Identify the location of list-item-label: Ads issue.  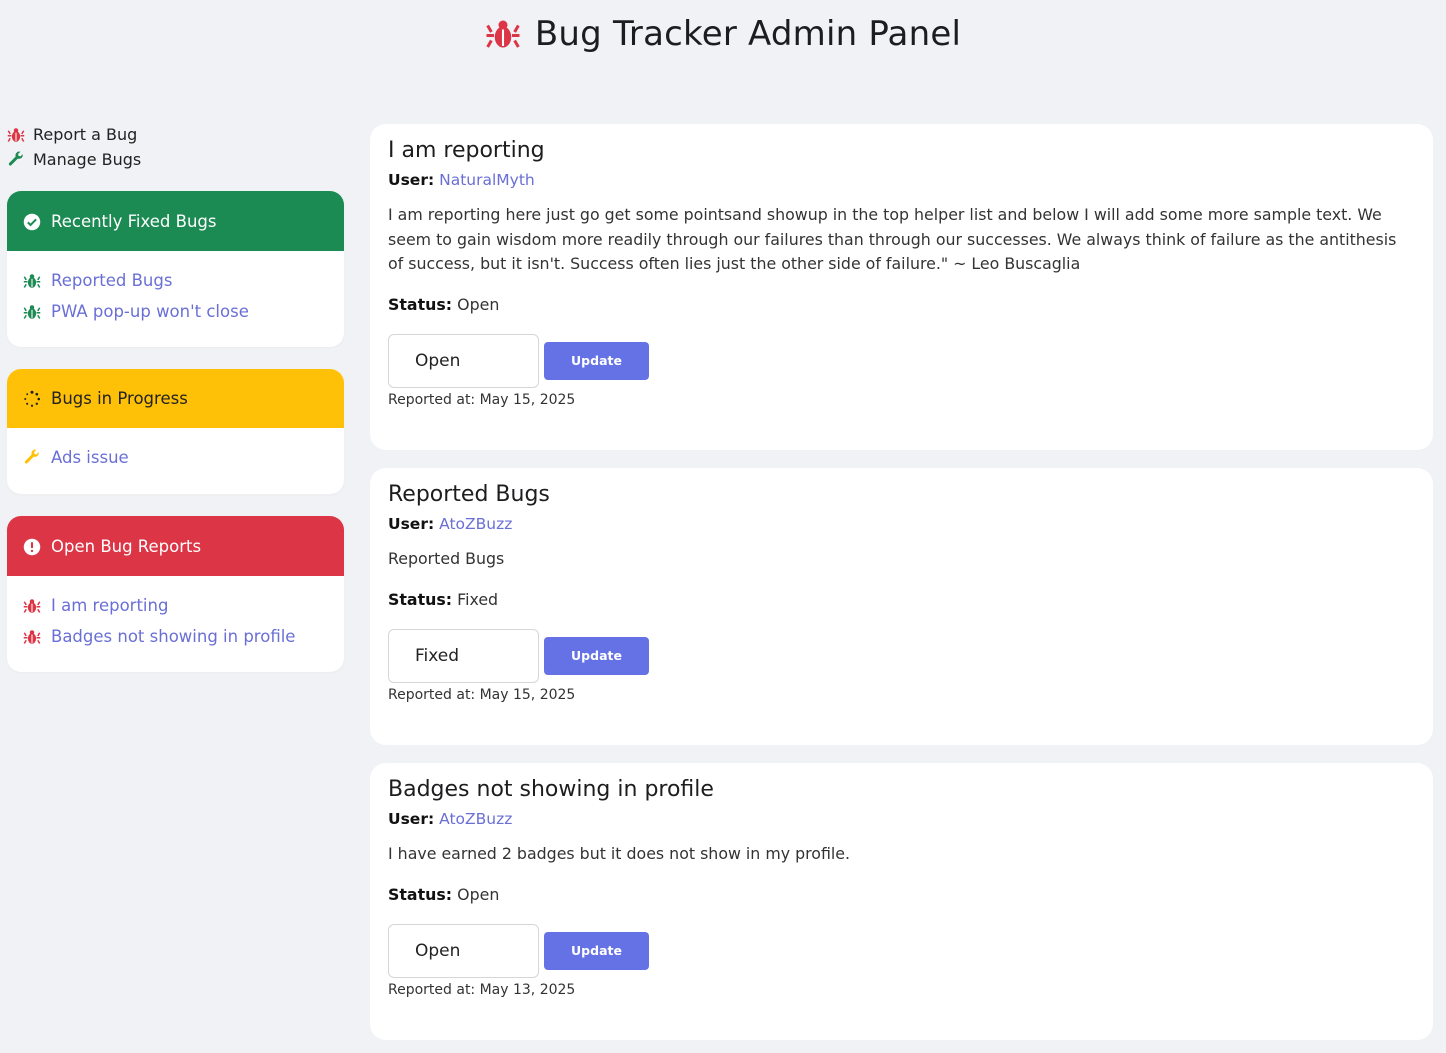
(90, 457).